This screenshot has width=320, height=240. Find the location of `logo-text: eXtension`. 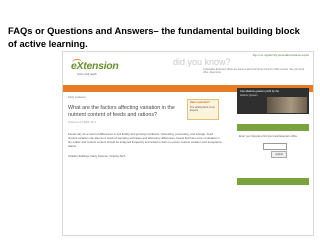

logo-text: eXtension is located at coordinates (95, 66).